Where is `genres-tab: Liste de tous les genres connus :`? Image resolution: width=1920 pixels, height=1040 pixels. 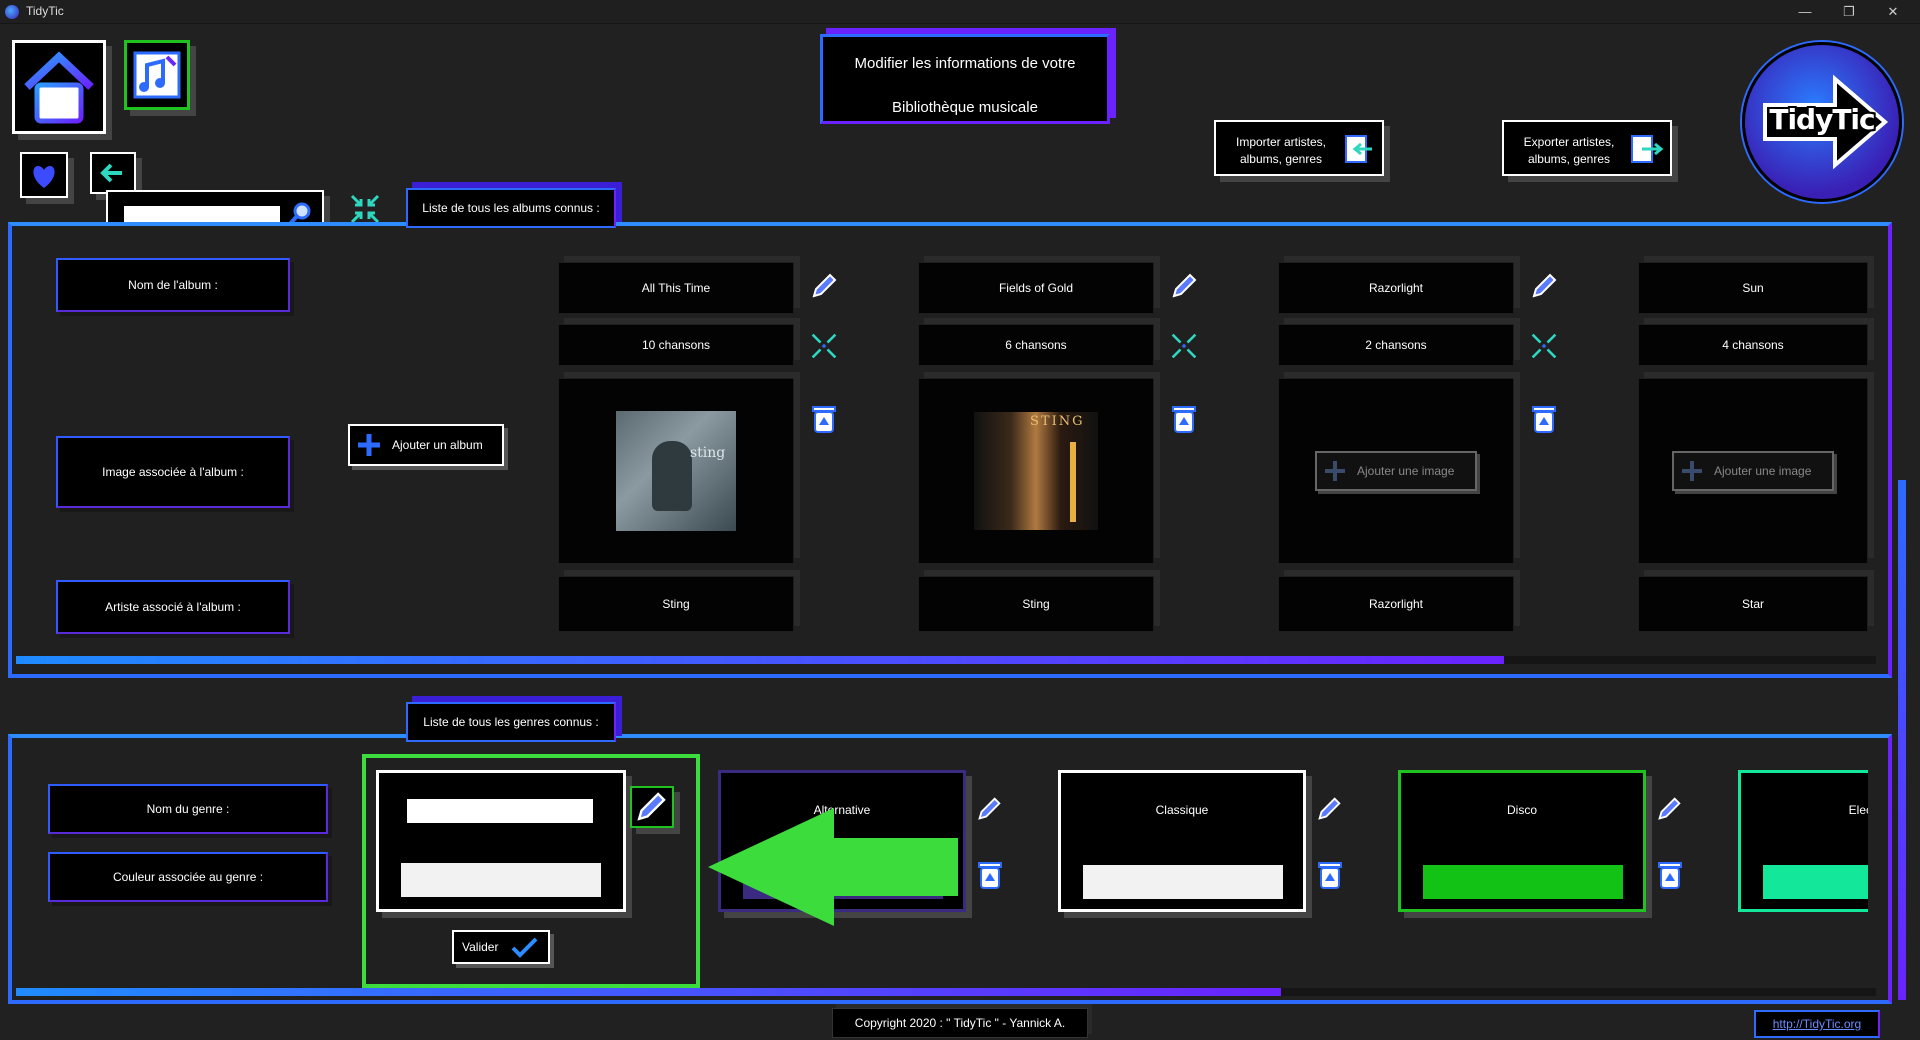 genres-tab: Liste de tous les genres connus : is located at coordinates (511, 722).